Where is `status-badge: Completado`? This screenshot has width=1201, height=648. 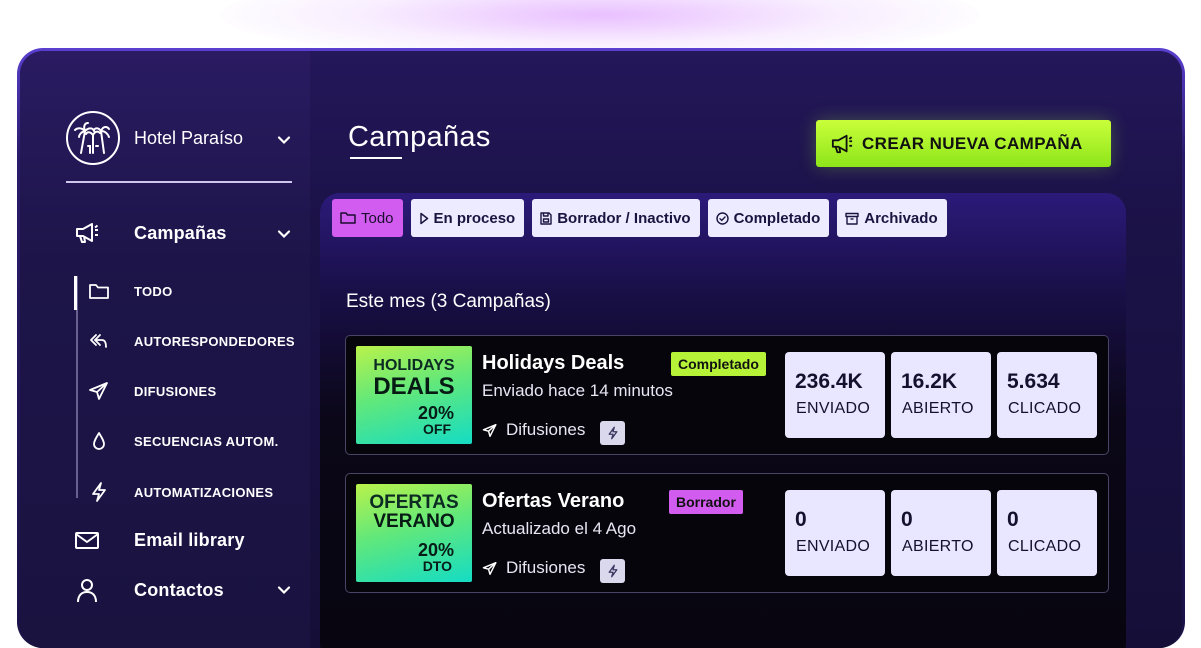 status-badge: Completado is located at coordinates (718, 364).